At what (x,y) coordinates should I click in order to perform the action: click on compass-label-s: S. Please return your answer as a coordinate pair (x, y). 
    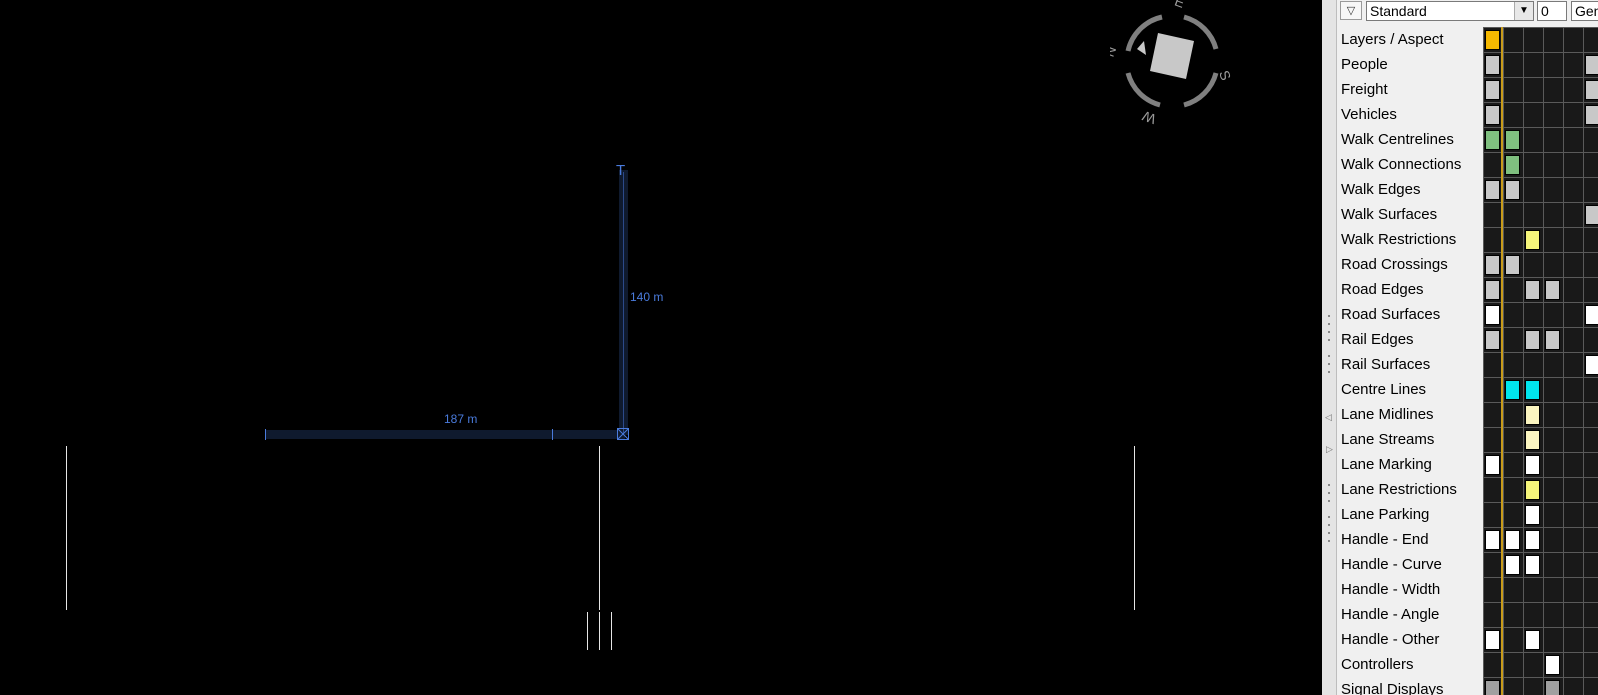
    Looking at the image, I should click on (1225, 75).